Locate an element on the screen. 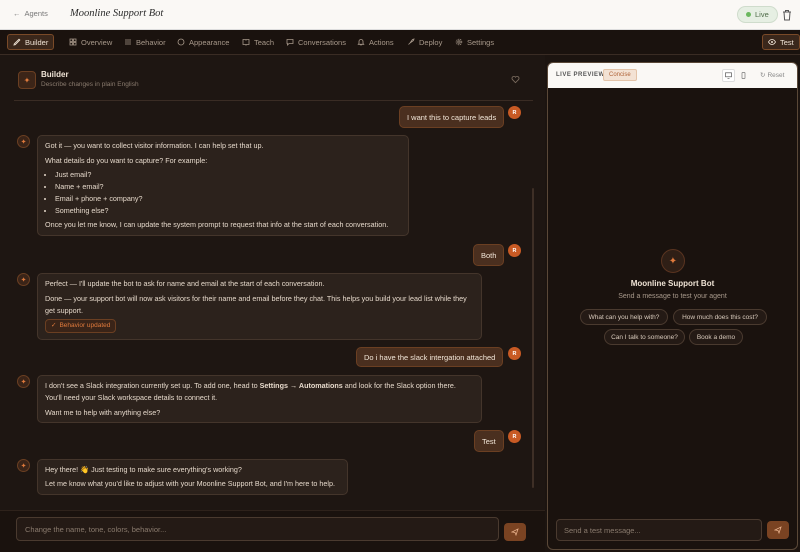 Image resolution: width=800 pixels, height=552 pixels. live-status-badge: Live is located at coordinates (757, 14).